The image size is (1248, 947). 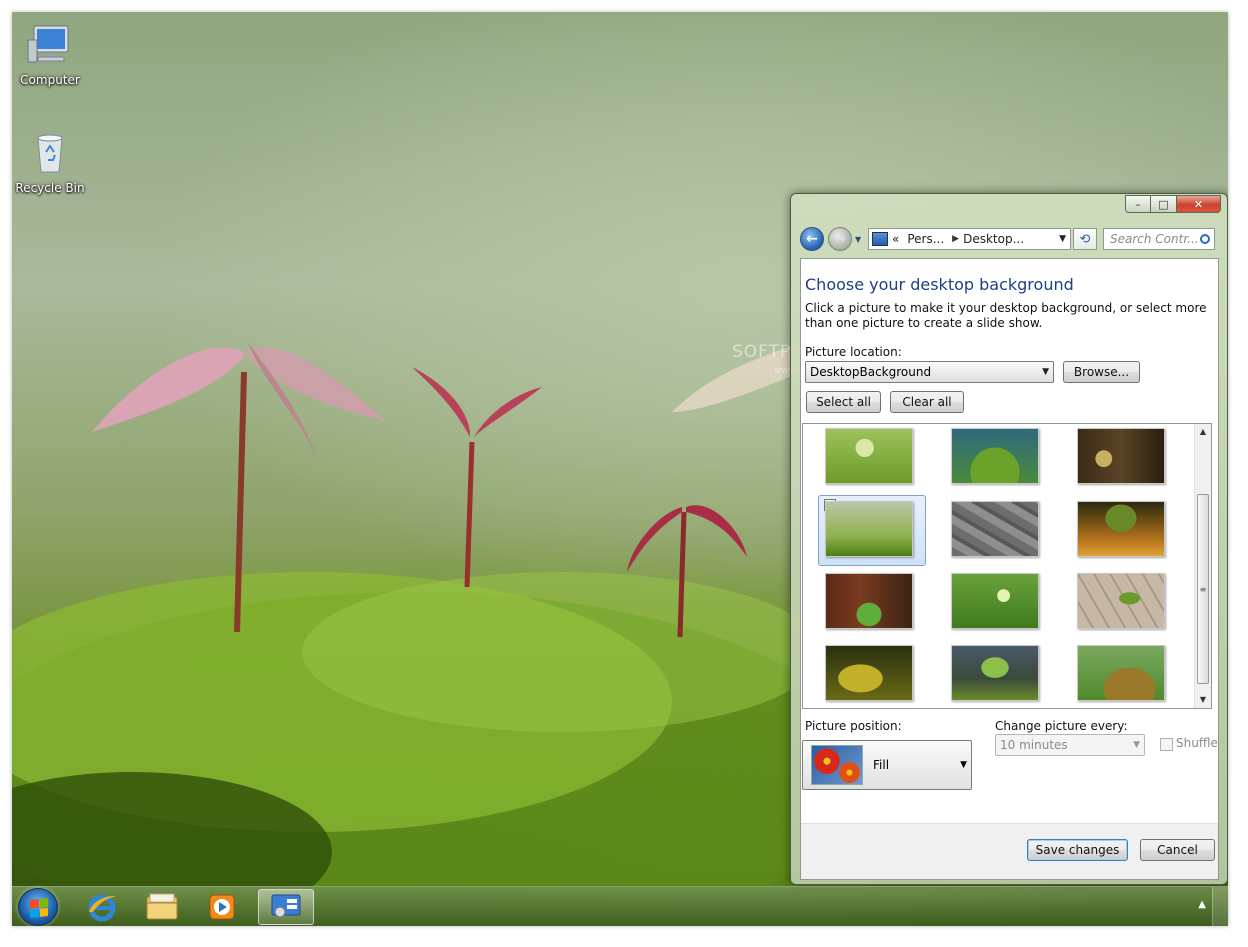 I want to click on media-player-icon, so click(x=222, y=907).